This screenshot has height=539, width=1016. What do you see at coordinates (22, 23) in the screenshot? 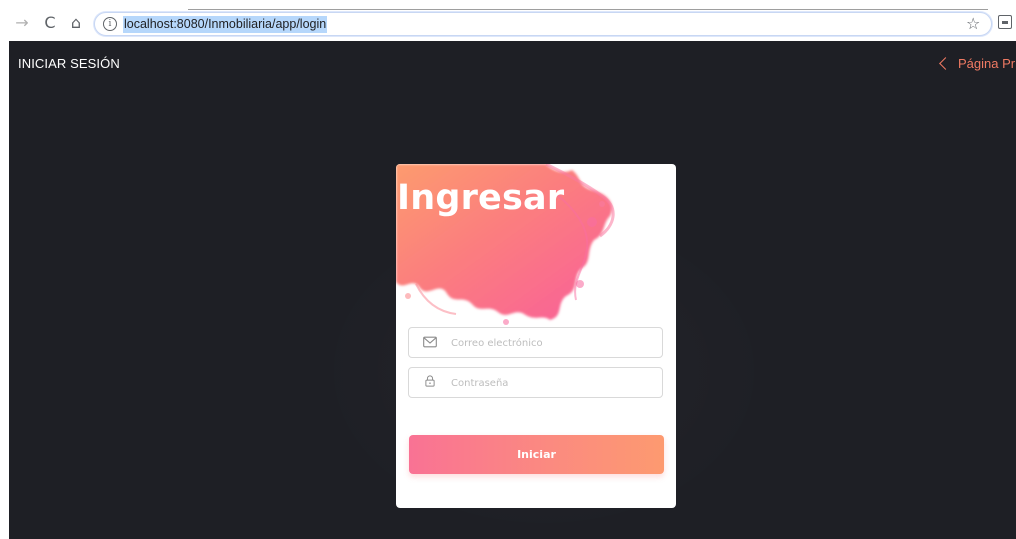
I see `forward-arrow-icon: →` at bounding box center [22, 23].